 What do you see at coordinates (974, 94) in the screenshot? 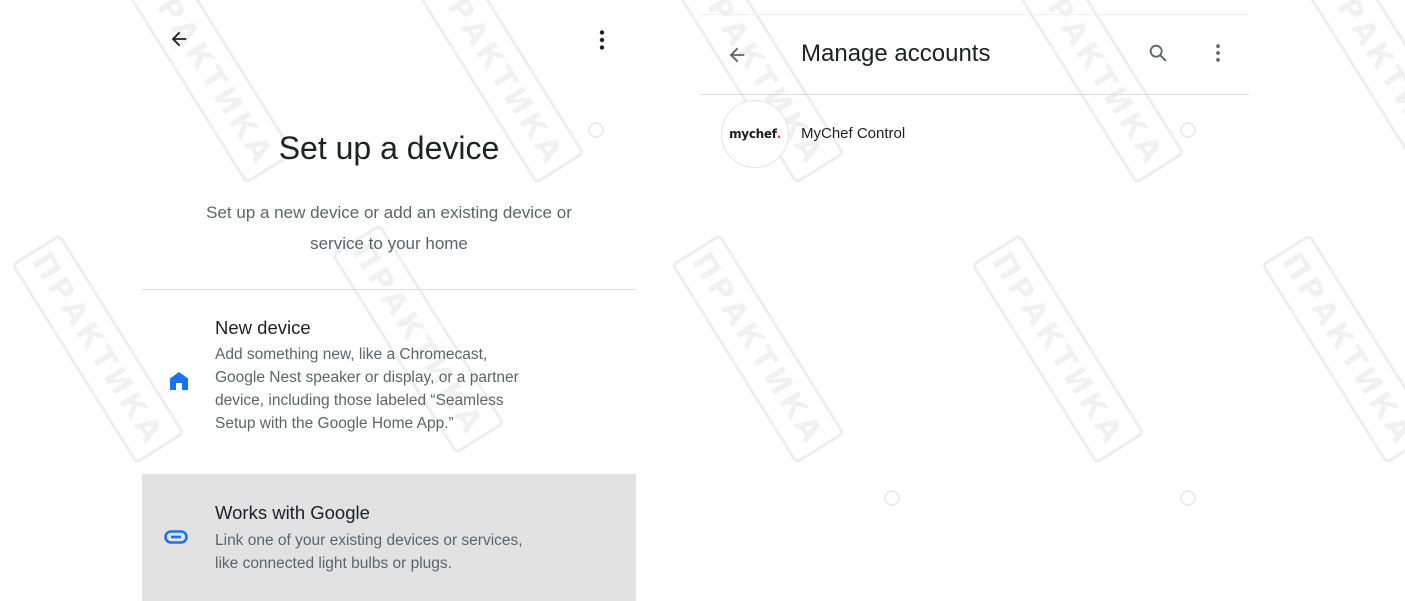
I see `app-bar-divider` at bounding box center [974, 94].